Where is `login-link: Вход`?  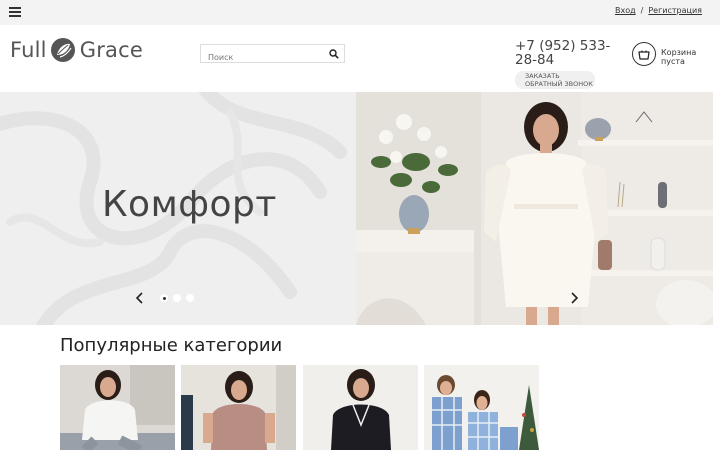
login-link: Вход is located at coordinates (625, 10).